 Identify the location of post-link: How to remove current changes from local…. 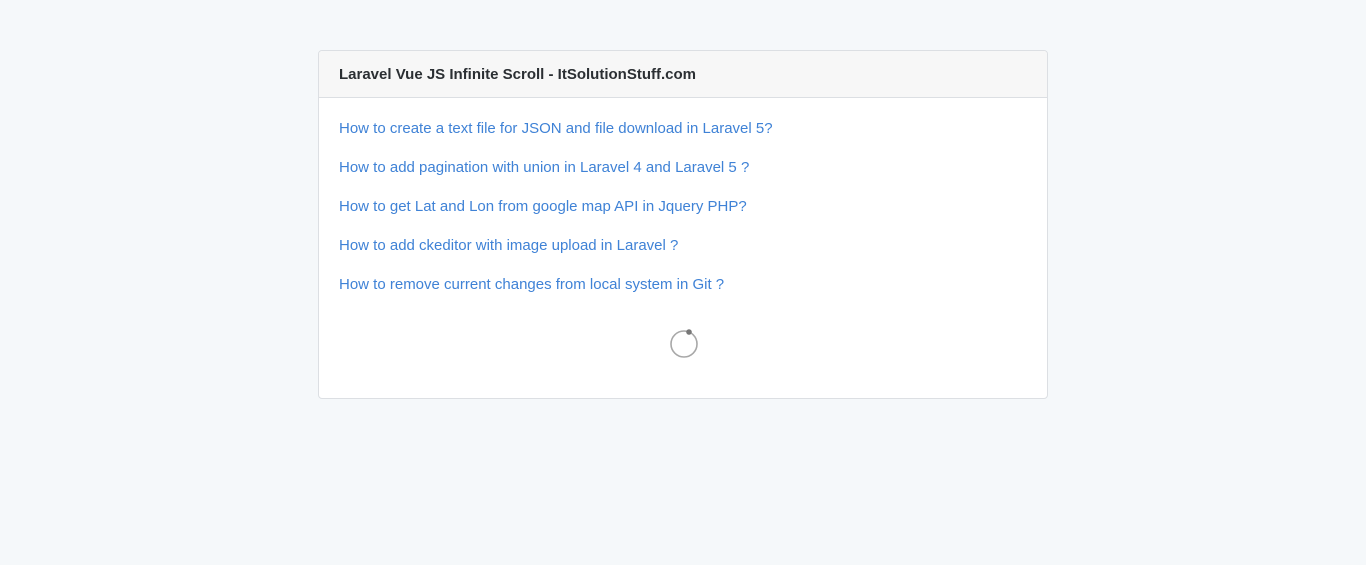
(531, 284).